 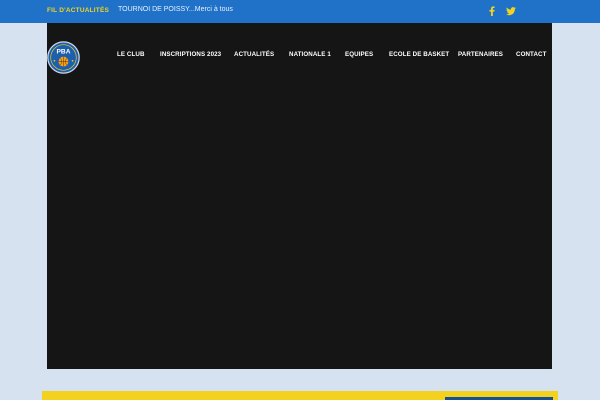 What do you see at coordinates (419, 54) in the screenshot?
I see `nav-item-ecole-de-basket: ECOLE DE BASKET` at bounding box center [419, 54].